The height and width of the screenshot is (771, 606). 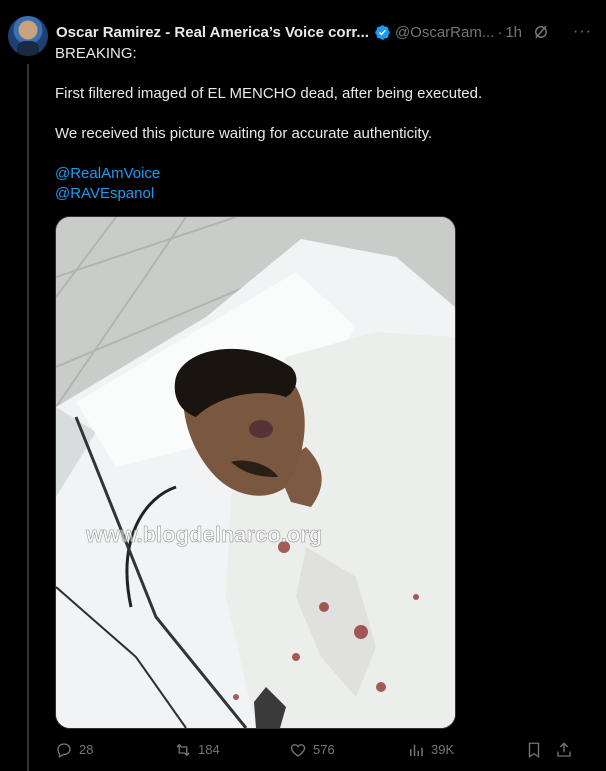 I want to click on repost-icon, so click(x=183, y=750).